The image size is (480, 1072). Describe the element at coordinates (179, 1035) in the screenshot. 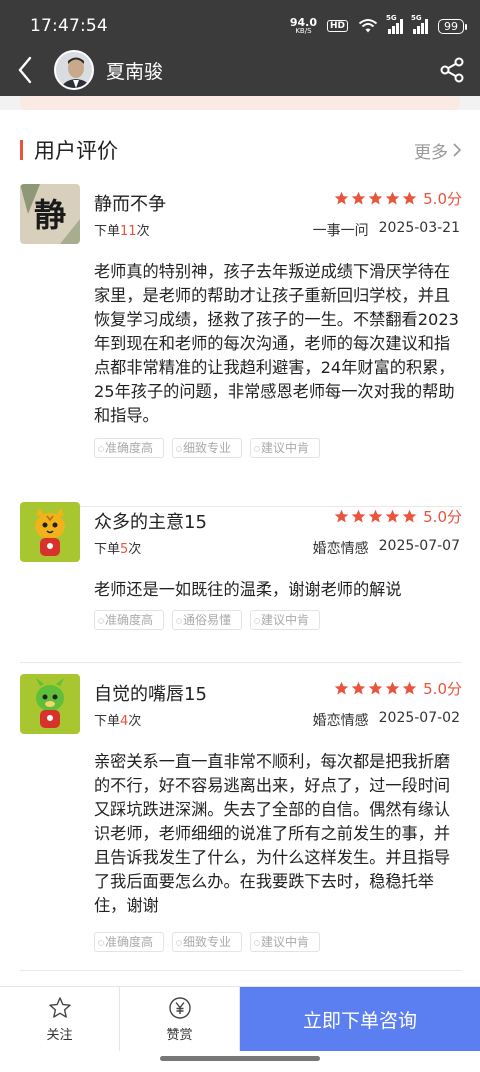

I see `reward-label: 赞赏` at that location.